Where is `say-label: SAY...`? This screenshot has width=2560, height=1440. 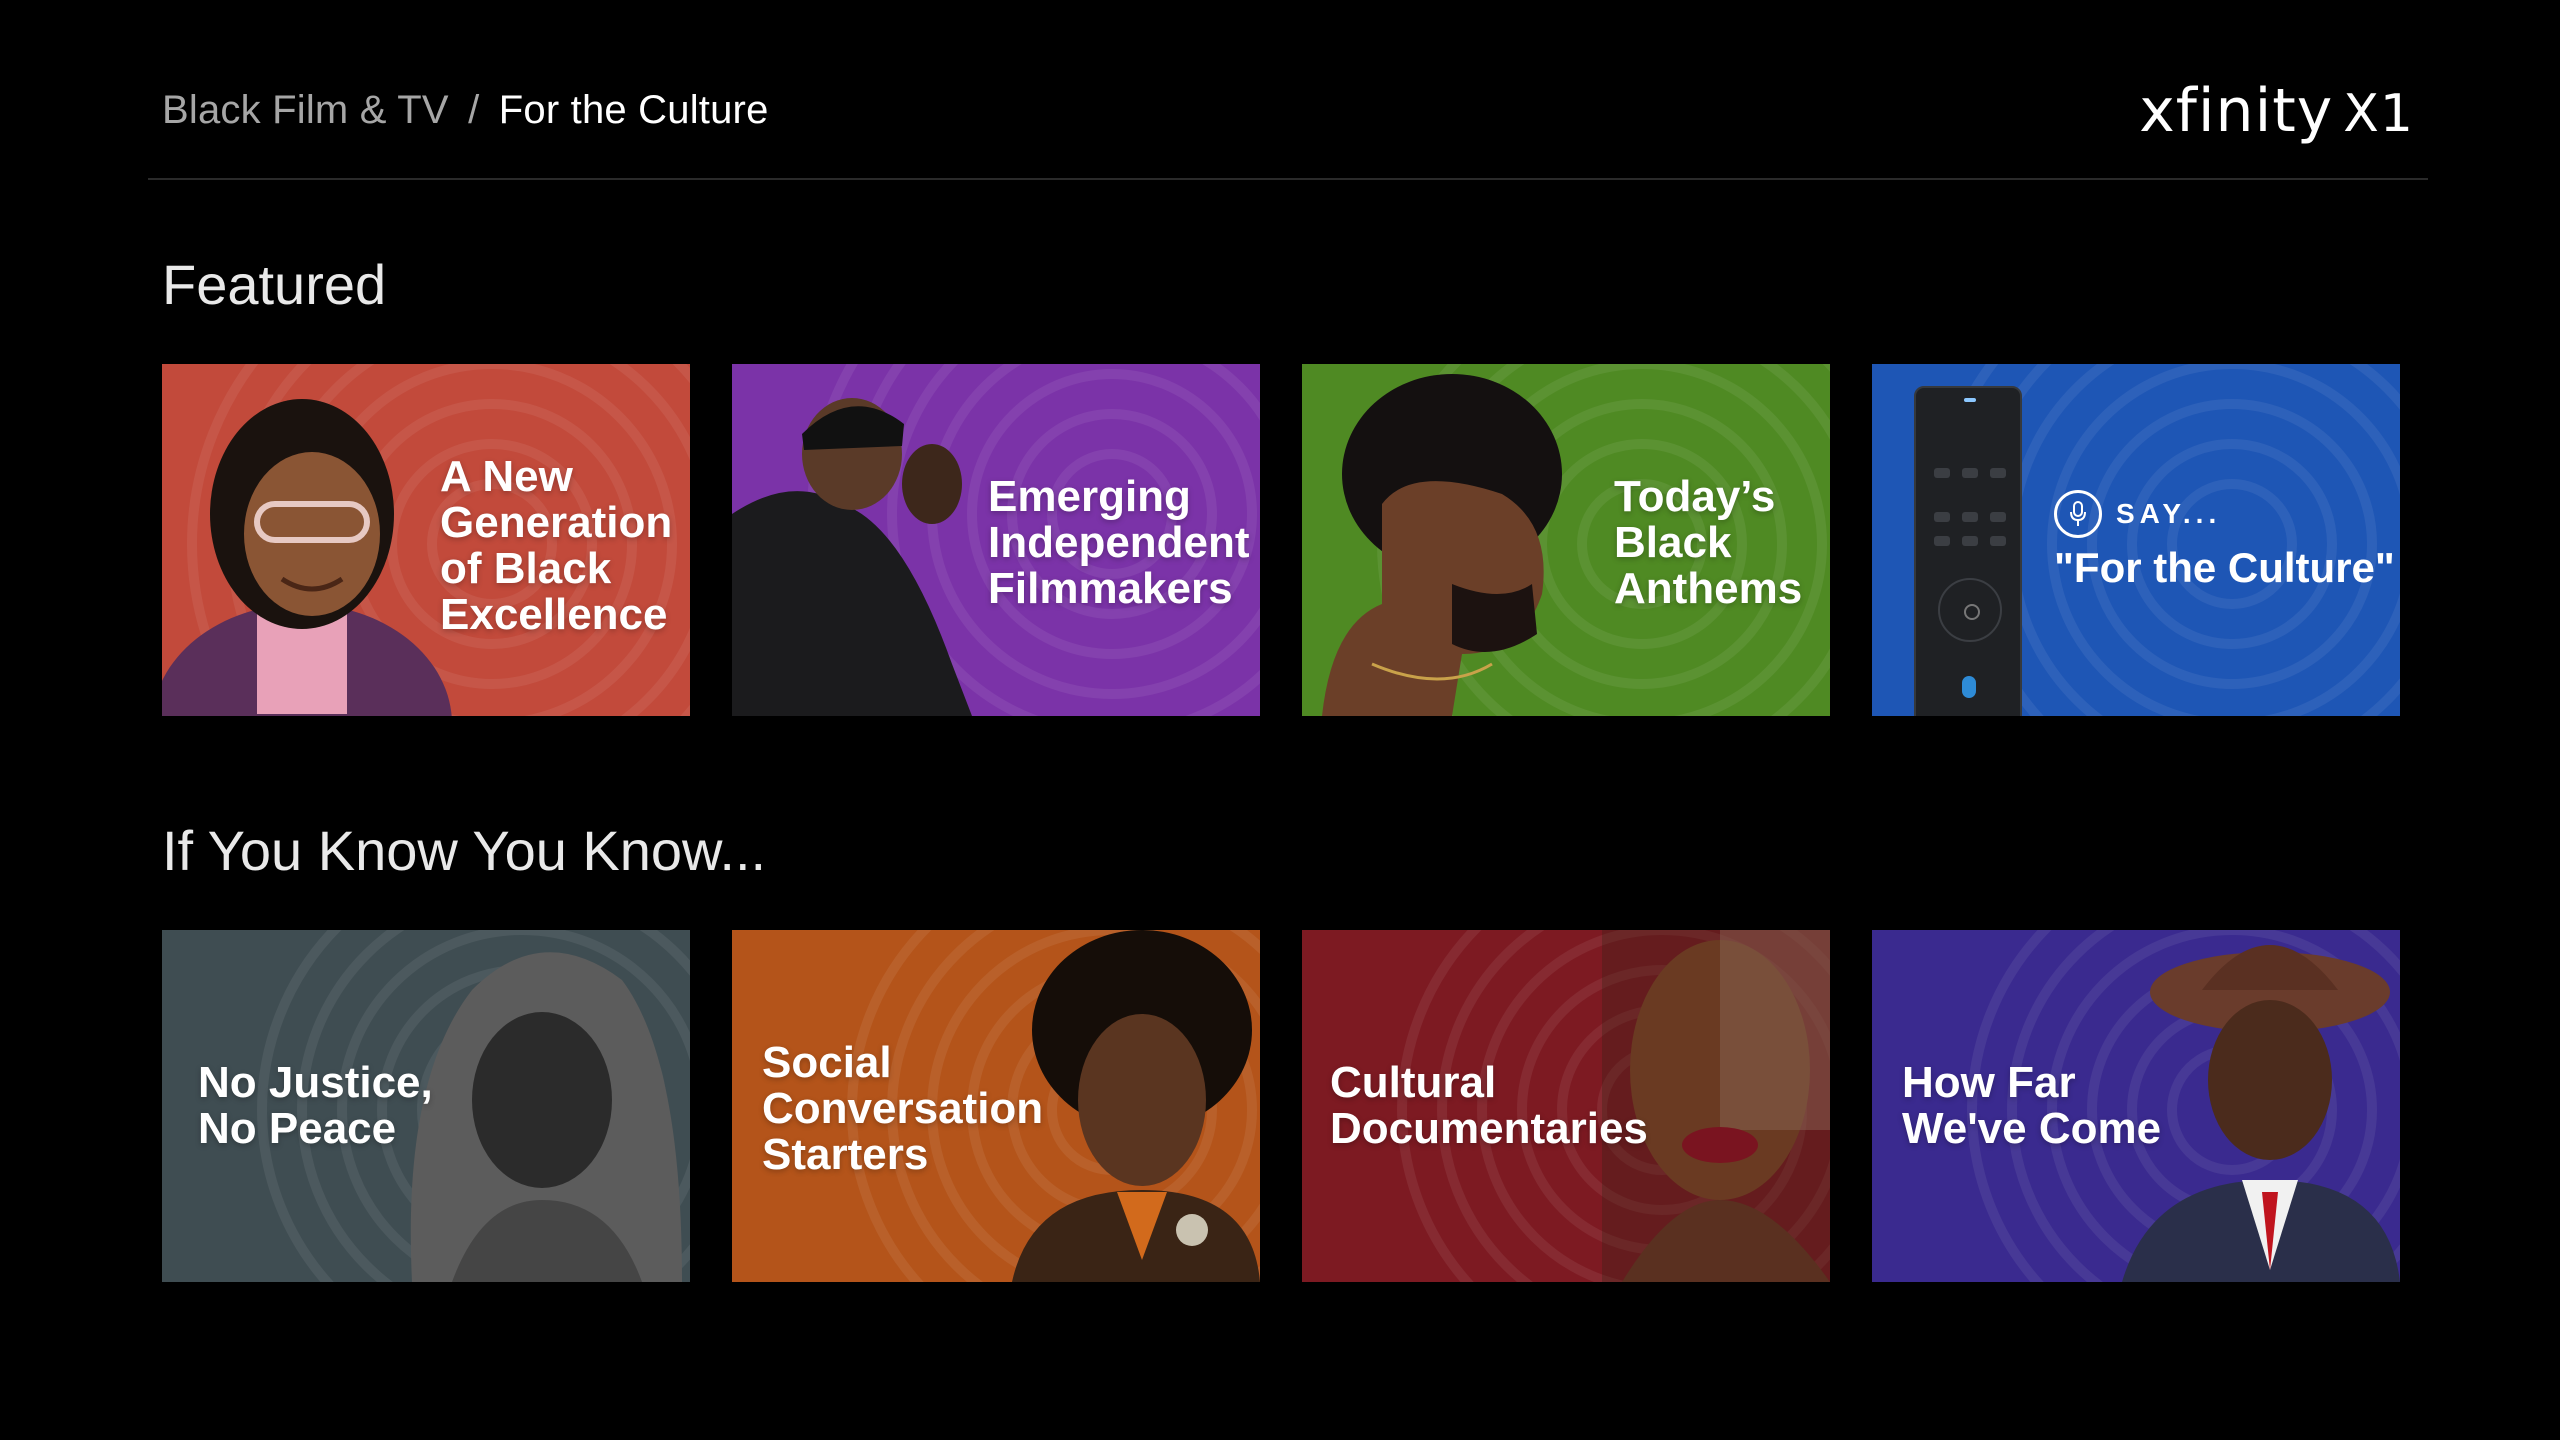
say-label: SAY... is located at coordinates (2169, 513).